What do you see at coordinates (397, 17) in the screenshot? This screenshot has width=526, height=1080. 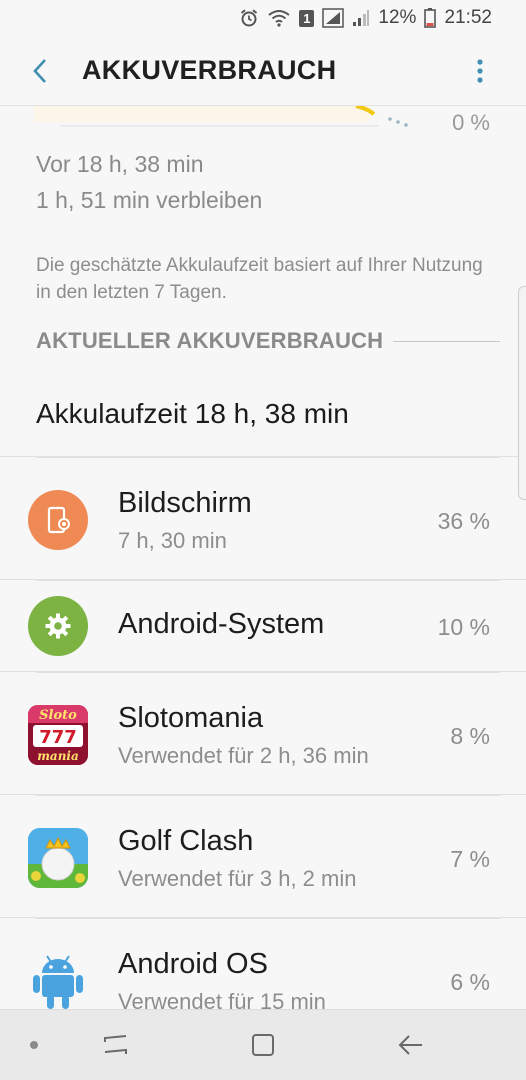 I see `battery-percent: 12%` at bounding box center [397, 17].